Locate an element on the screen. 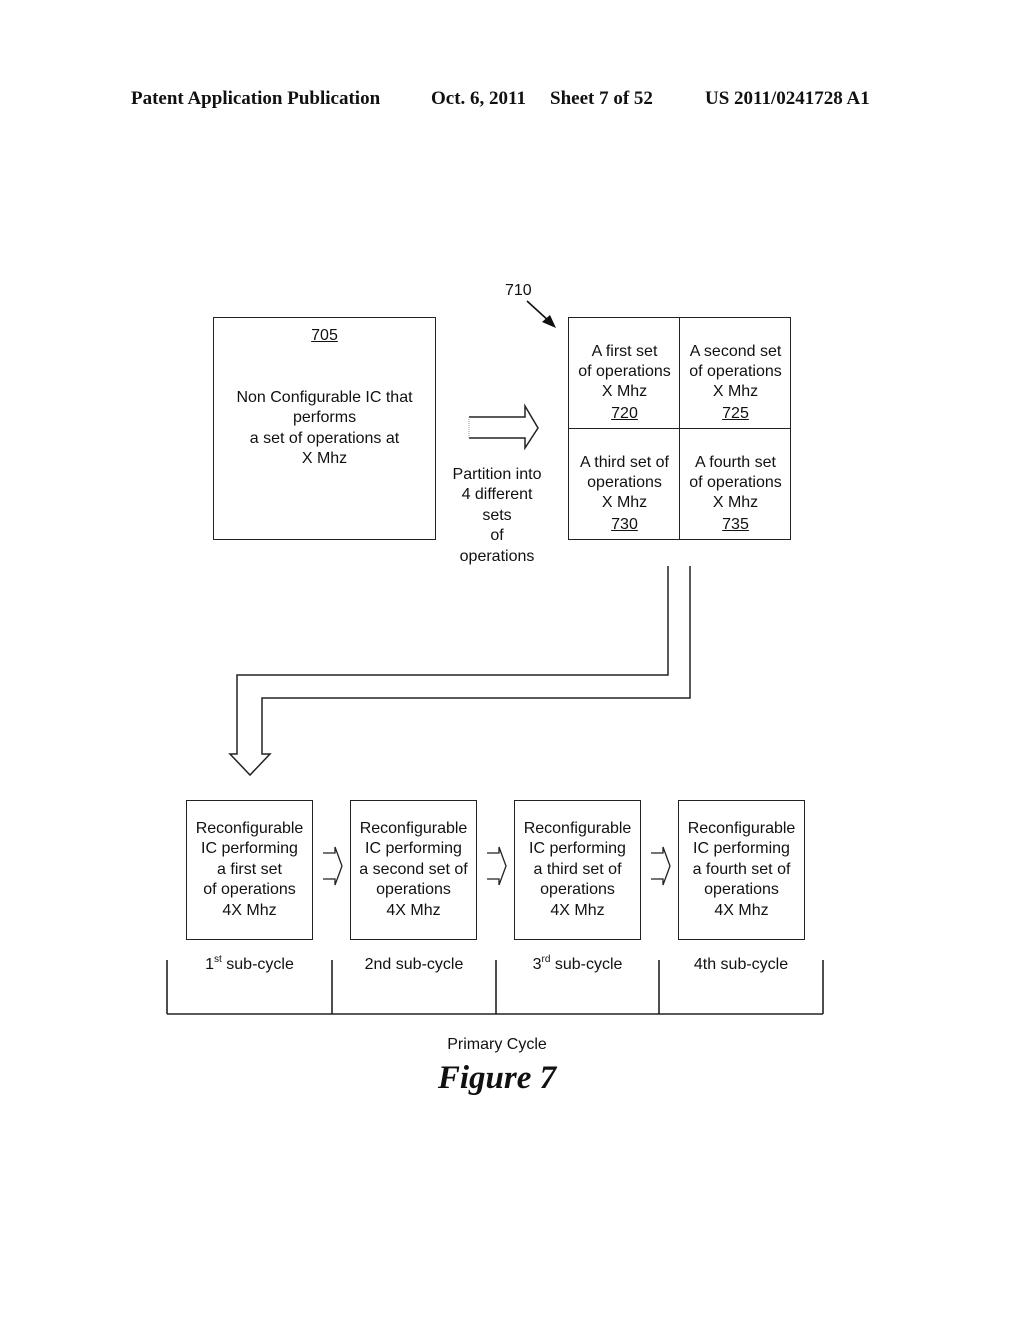 This screenshot has height=1320, width=1024. partition-label-line: 4 different is located at coordinates (497, 495).